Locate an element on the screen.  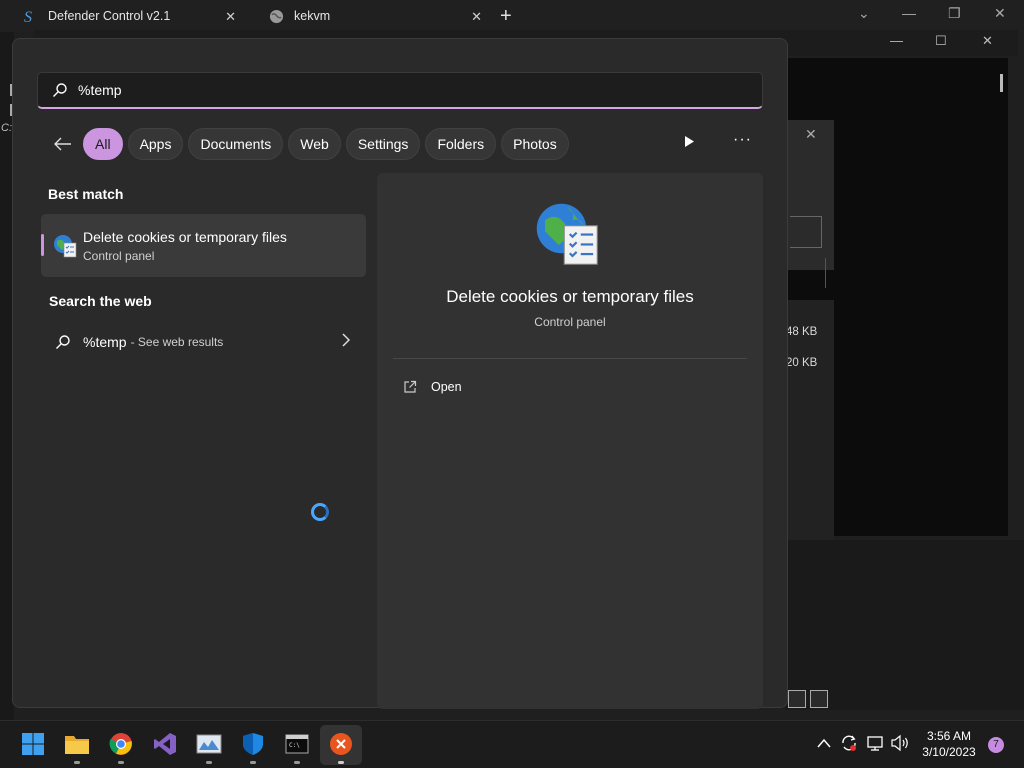
web-search-result: %temp - See web results is located at coordinates (203, 342).